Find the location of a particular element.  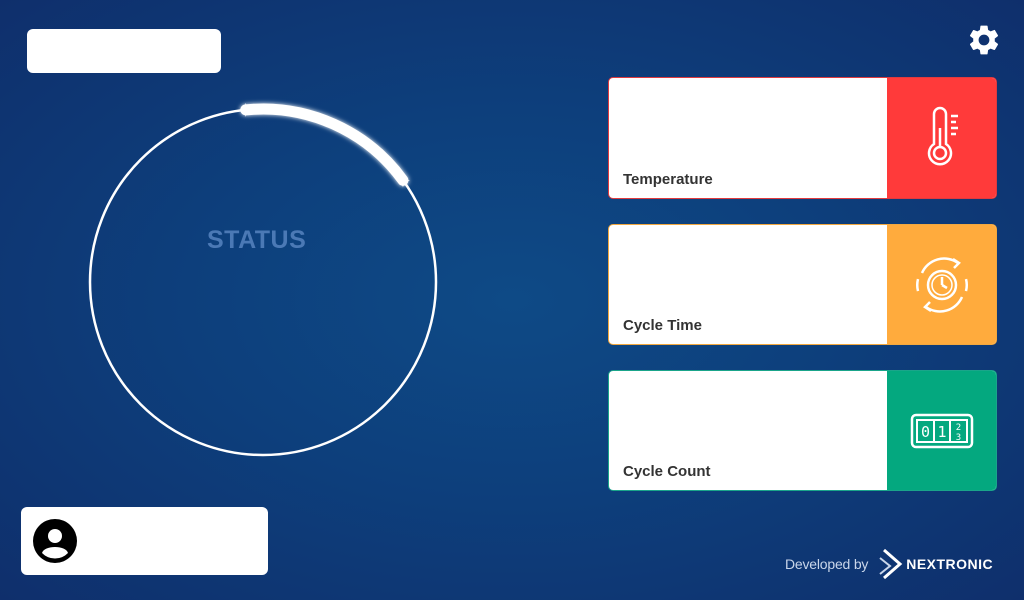

user-box is located at coordinates (144, 541).